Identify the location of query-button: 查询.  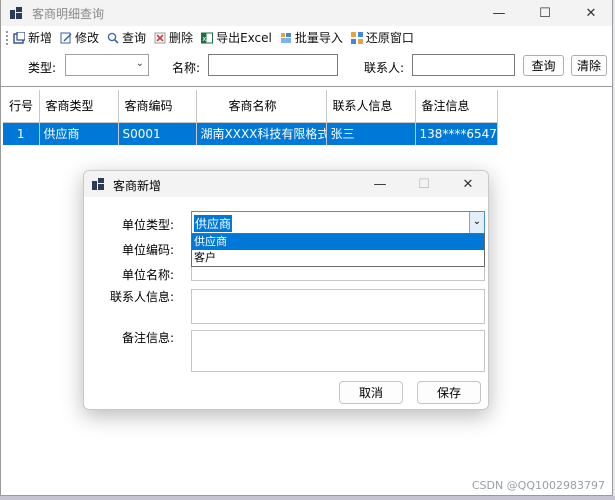
(543, 65).